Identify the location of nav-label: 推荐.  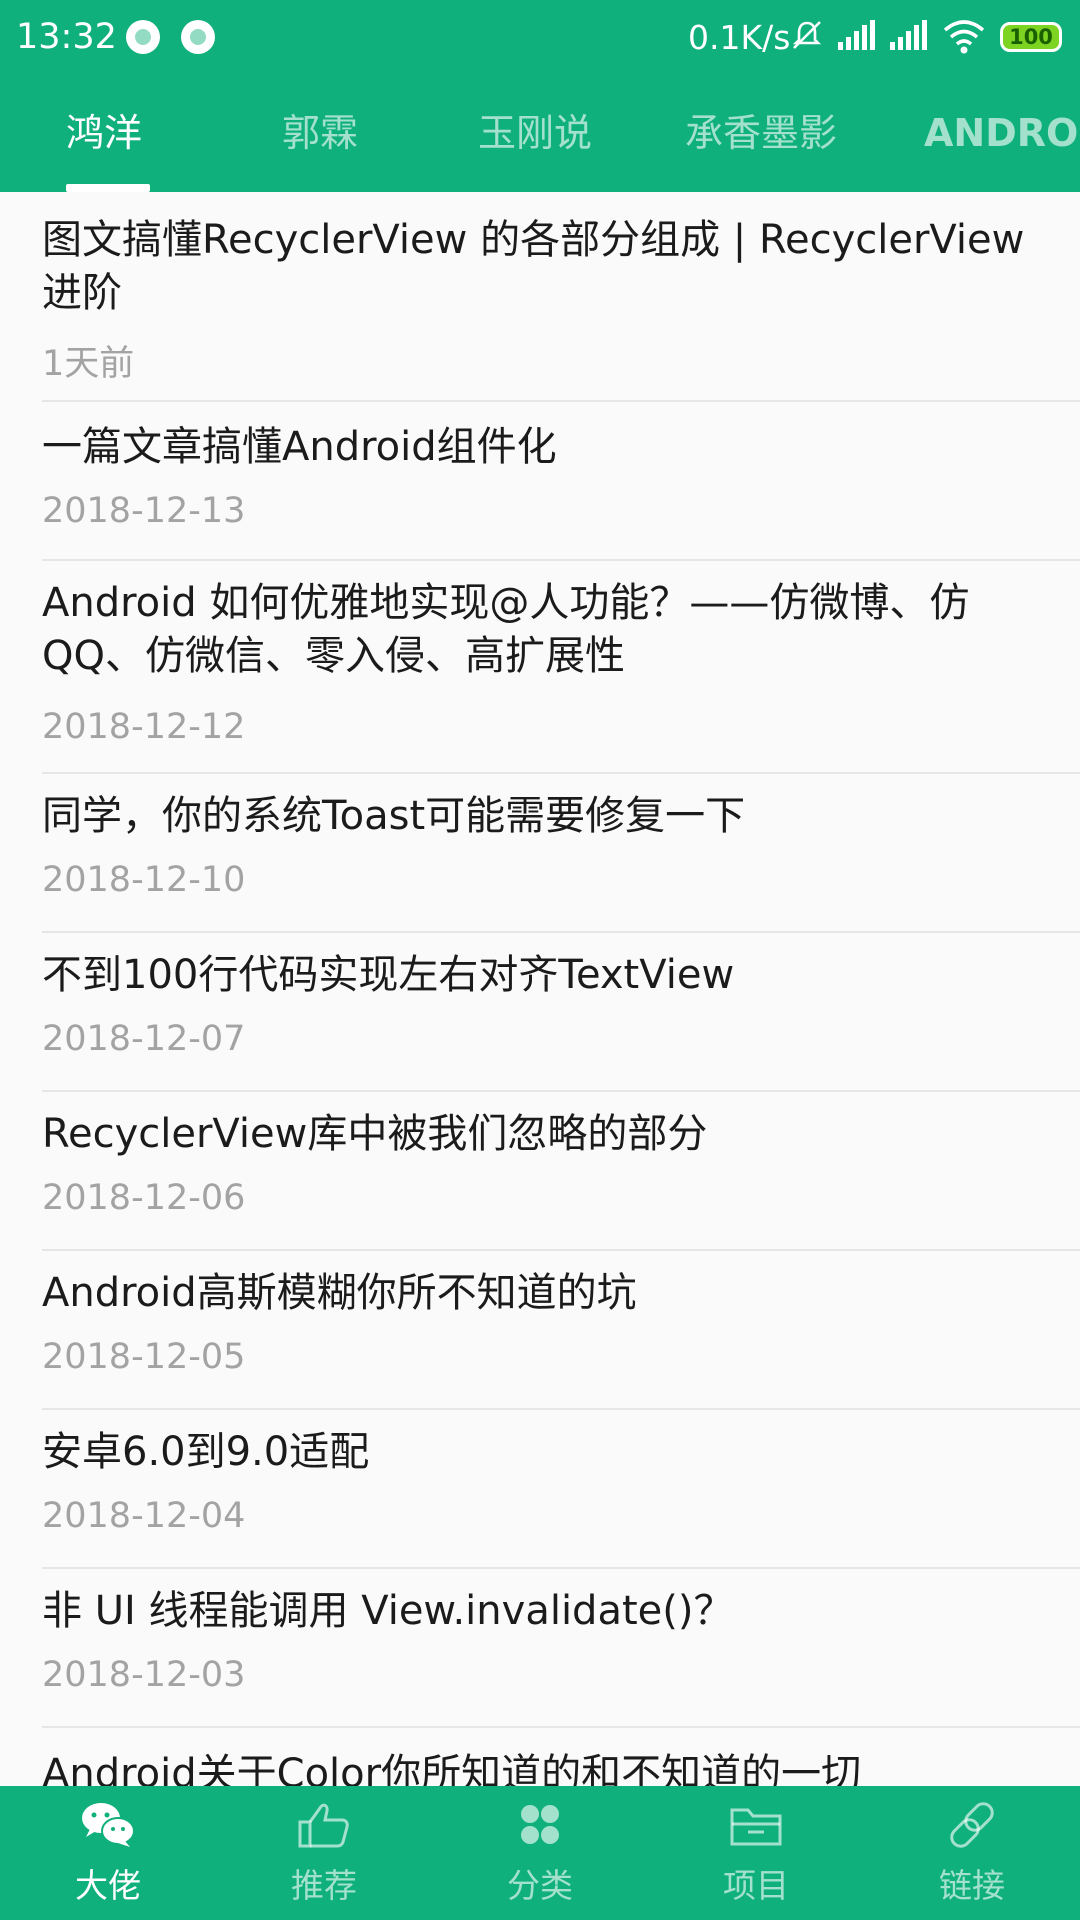
(324, 1885).